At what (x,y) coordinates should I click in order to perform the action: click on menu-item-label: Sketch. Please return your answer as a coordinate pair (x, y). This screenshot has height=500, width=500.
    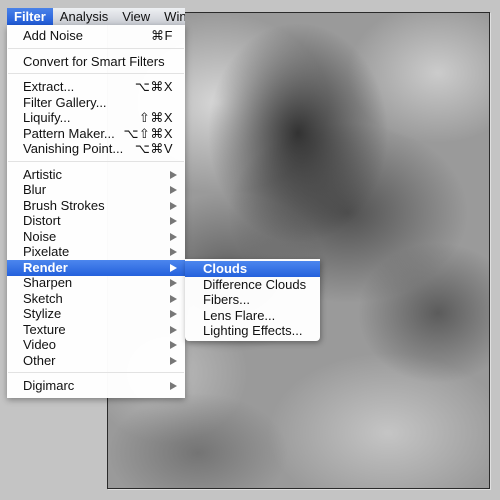
    Looking at the image, I should click on (43, 298).